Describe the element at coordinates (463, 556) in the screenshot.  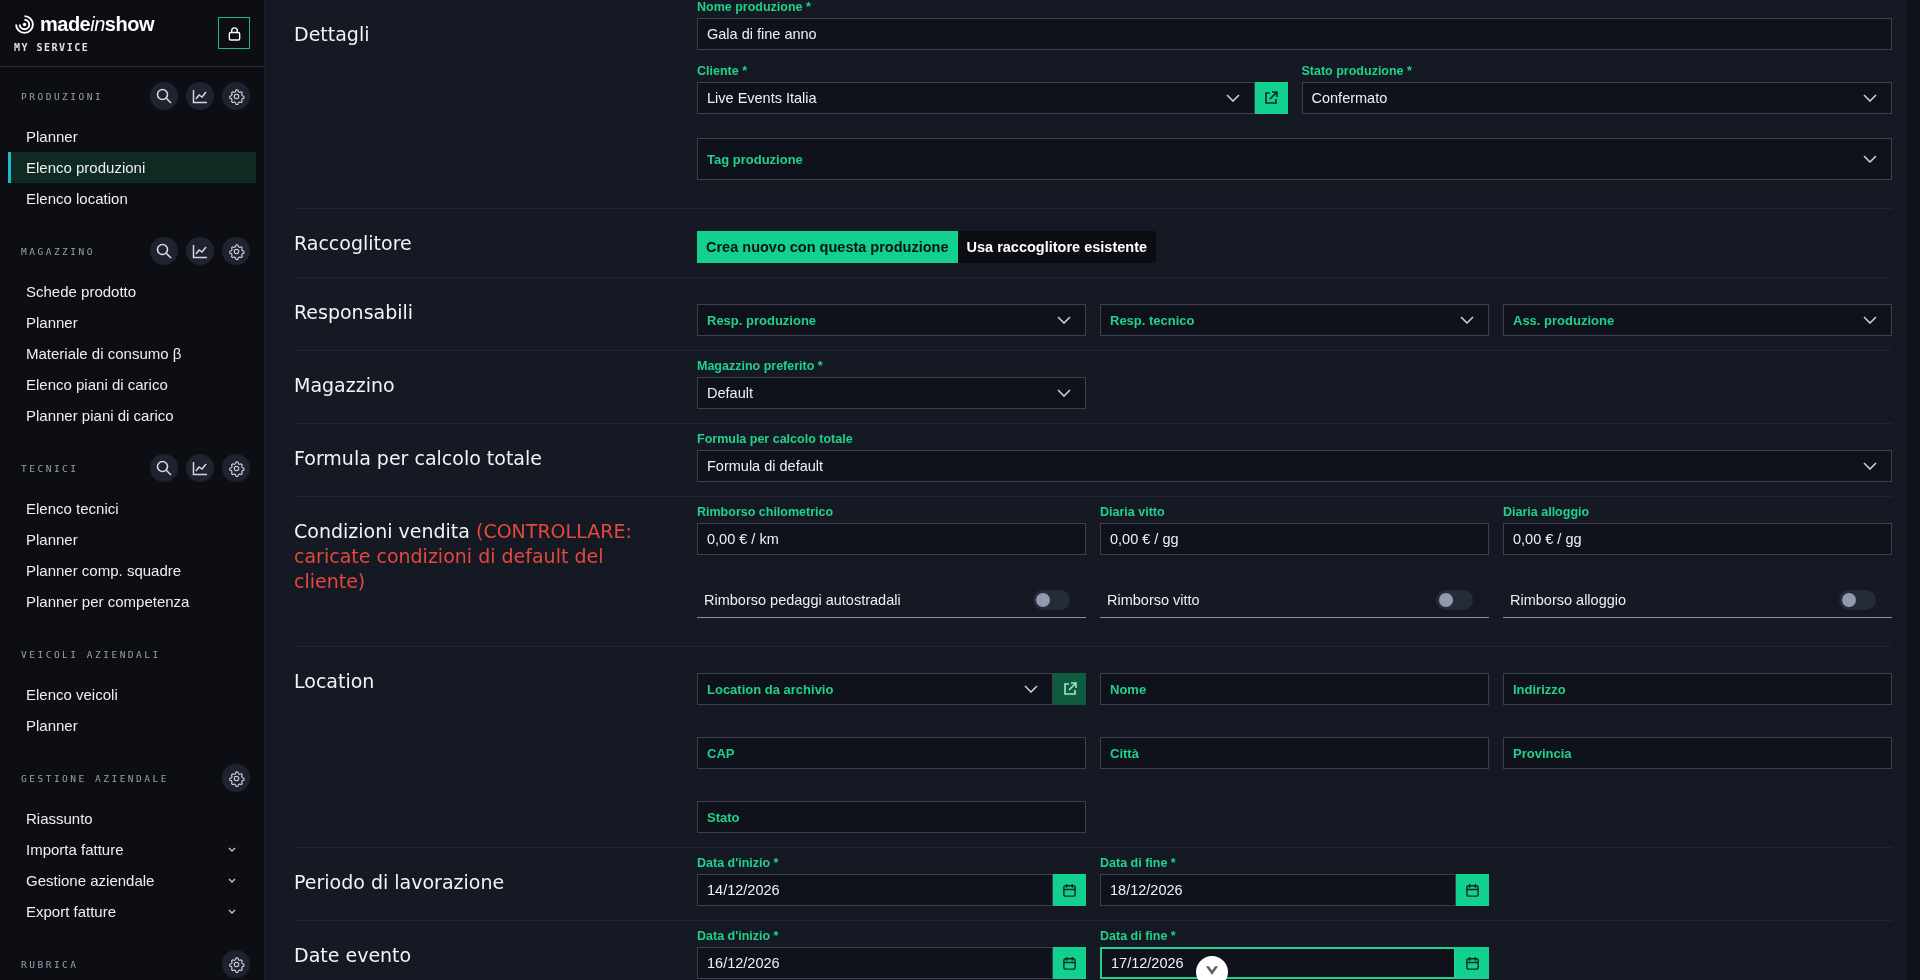
I see `section-title: Condizioni vendita (CONTROLLARE: caricate condizioni di default del cliente)` at that location.